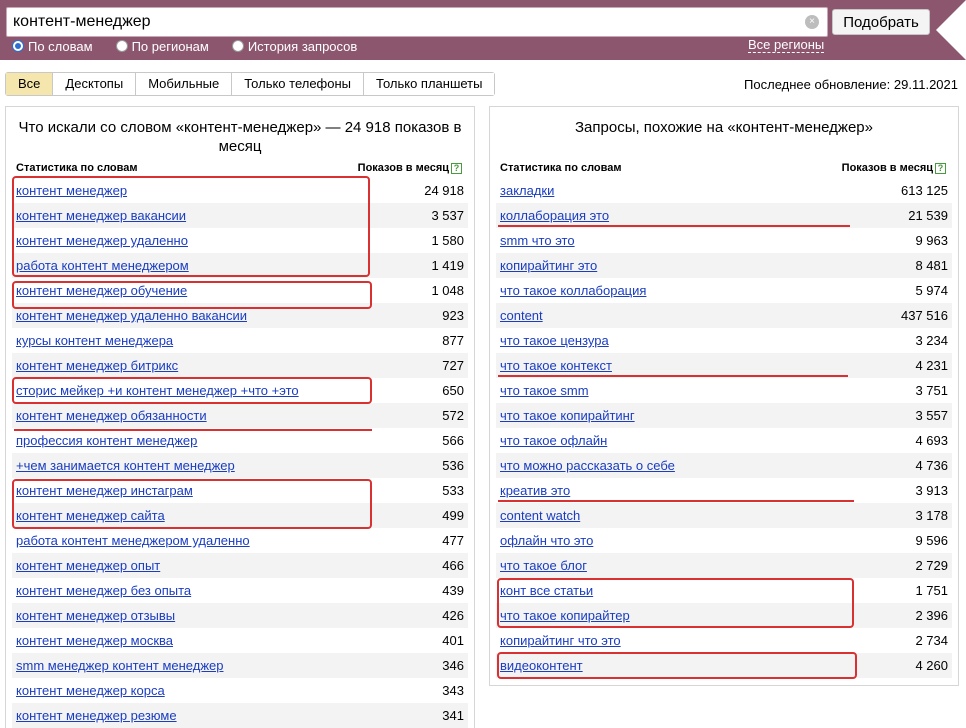 Image resolution: width=966 pixels, height=728 pixels. What do you see at coordinates (548, 265) in the screenshot?
I see `query-link: копирайтинг это` at bounding box center [548, 265].